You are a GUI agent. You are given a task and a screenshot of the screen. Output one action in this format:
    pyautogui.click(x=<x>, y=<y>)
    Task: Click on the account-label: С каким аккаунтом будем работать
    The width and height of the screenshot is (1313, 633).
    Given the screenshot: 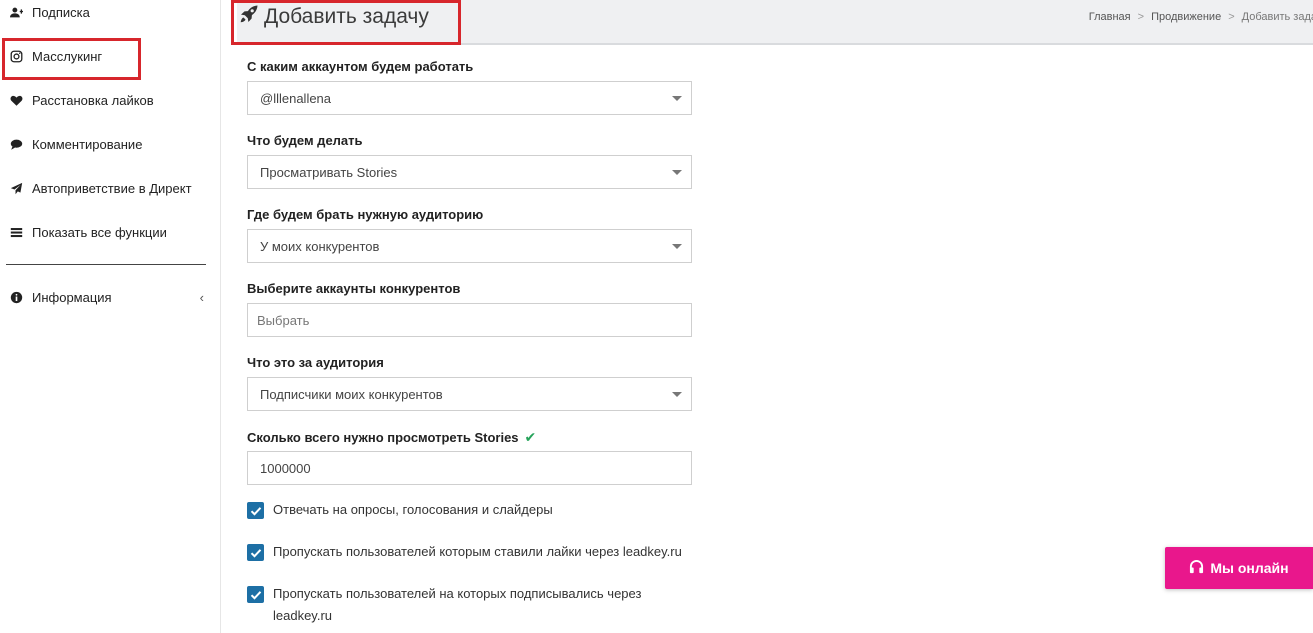 What is the action you would take?
    pyautogui.click(x=360, y=66)
    